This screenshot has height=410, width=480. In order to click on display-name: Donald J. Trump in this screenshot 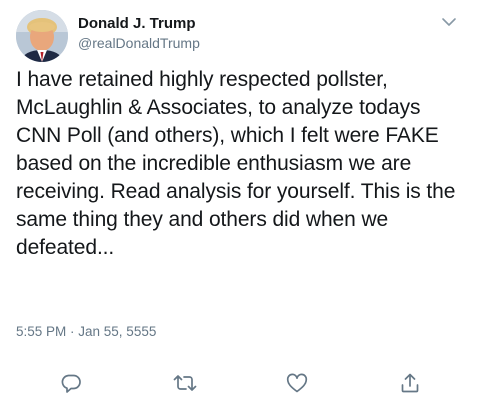, I will do `click(137, 23)`.